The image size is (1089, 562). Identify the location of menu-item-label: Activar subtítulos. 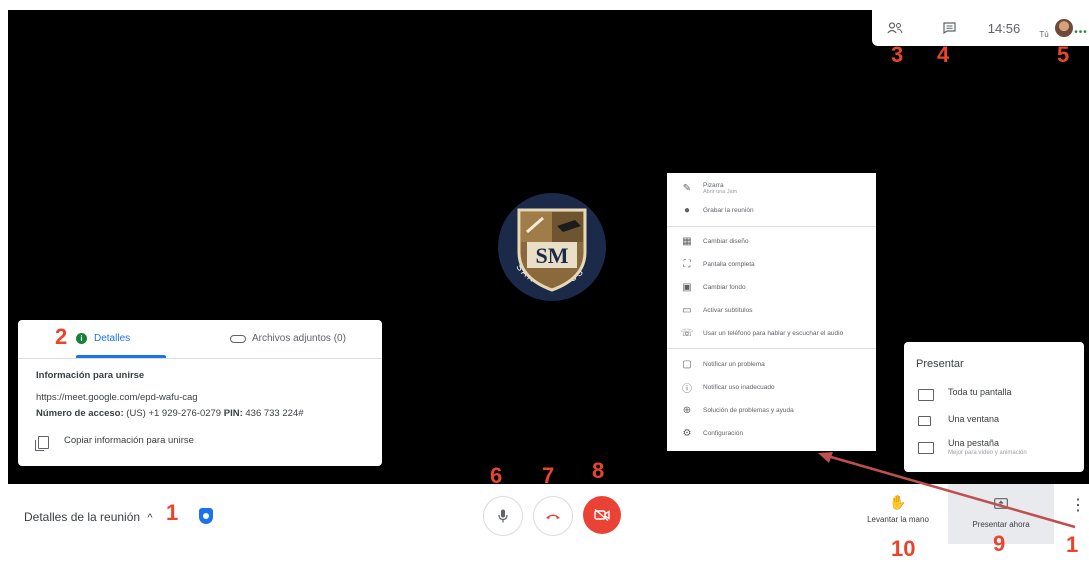
(728, 310).